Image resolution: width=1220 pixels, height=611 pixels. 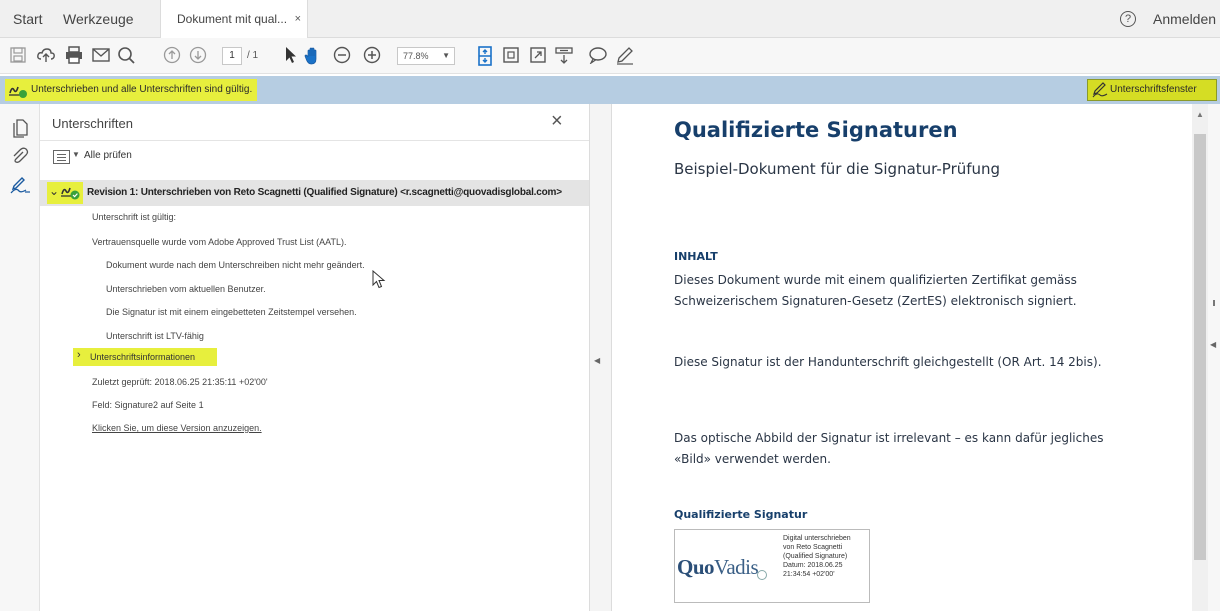 I want to click on signature-line: Datum: 2018.06.25, so click(x=813, y=565).